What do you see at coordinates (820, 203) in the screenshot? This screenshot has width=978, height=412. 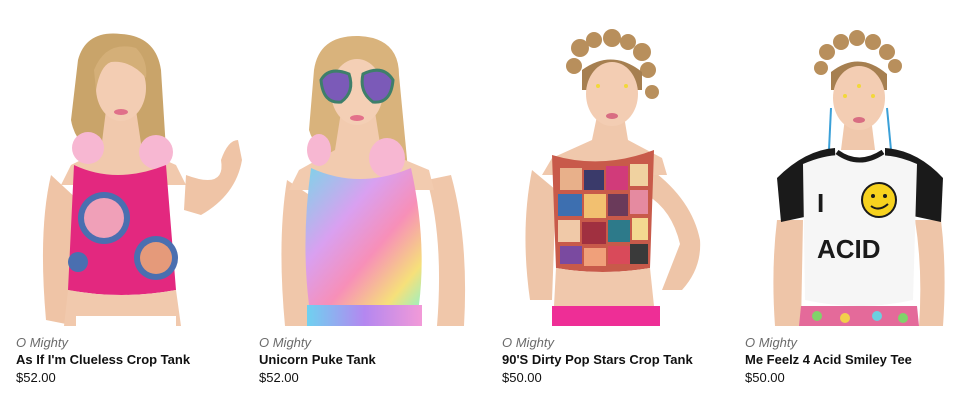 I see `tee-print-line1: I` at bounding box center [820, 203].